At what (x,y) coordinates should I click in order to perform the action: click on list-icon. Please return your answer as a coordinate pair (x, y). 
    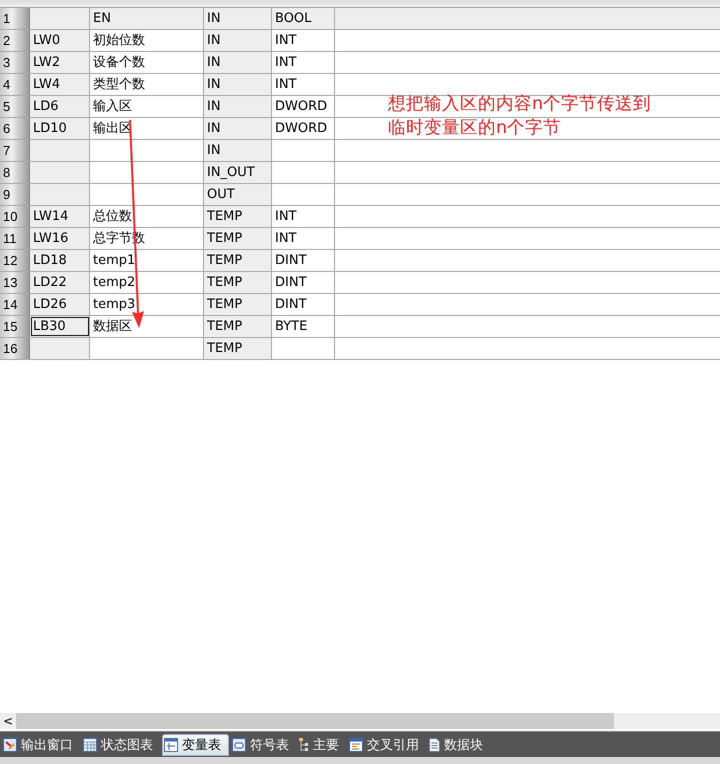
    Looking at the image, I should click on (356, 745).